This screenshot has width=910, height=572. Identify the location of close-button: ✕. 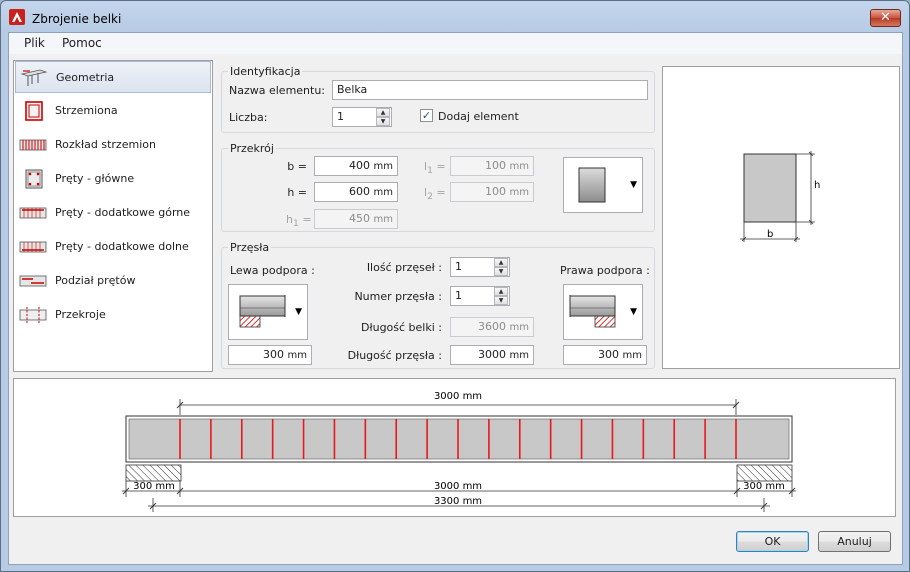
(885, 18).